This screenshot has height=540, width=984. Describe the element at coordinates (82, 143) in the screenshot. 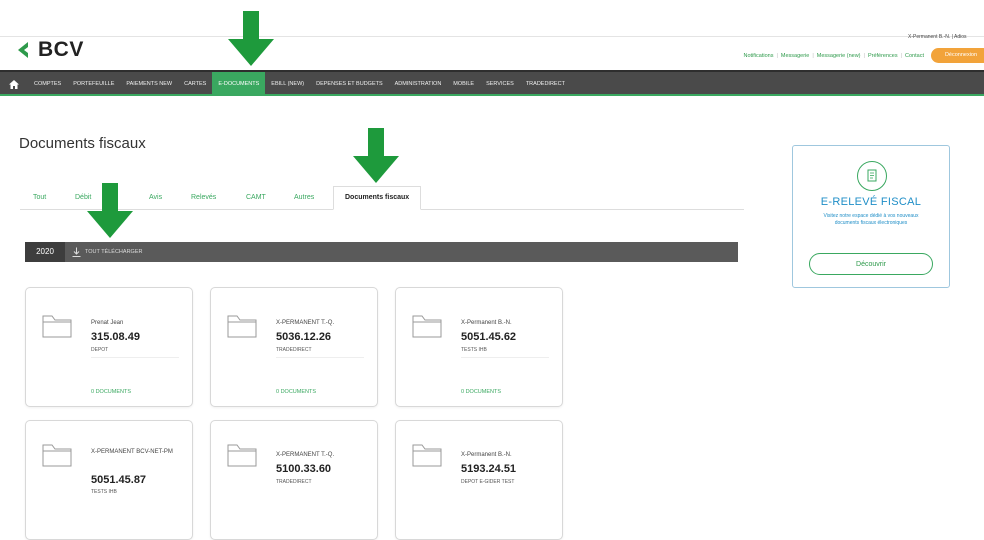

I see `page-title: Documents fiscaux` at that location.